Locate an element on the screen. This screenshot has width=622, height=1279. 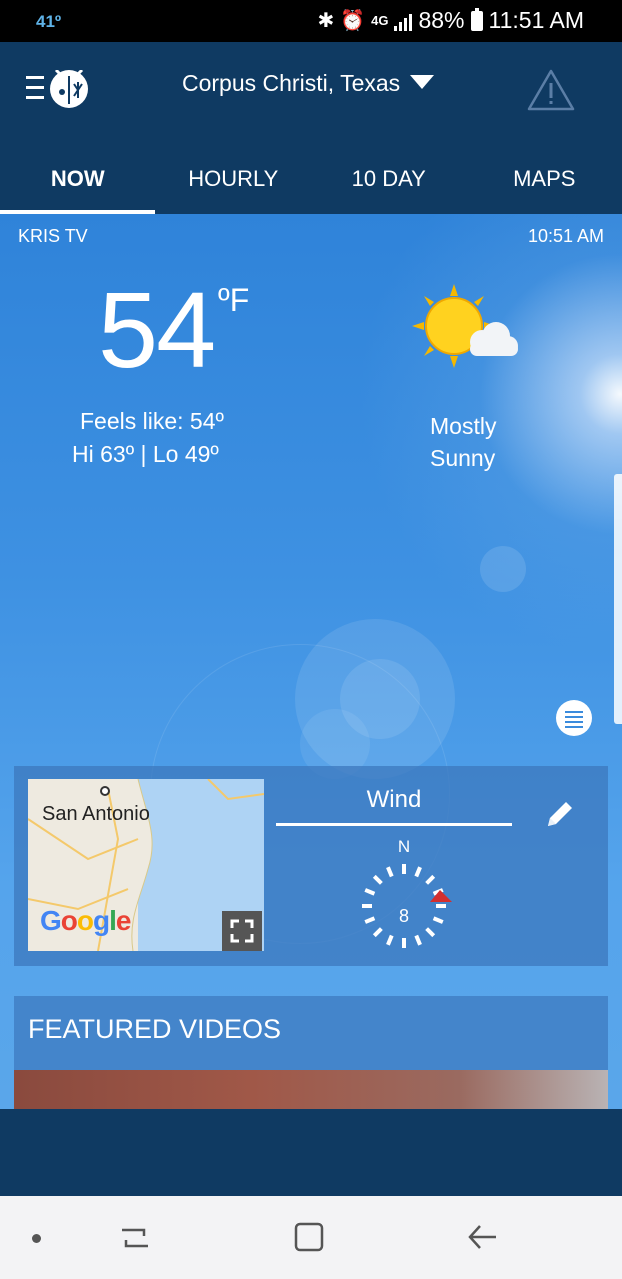
mostly-sunny-icon is located at coordinates (465, 326).